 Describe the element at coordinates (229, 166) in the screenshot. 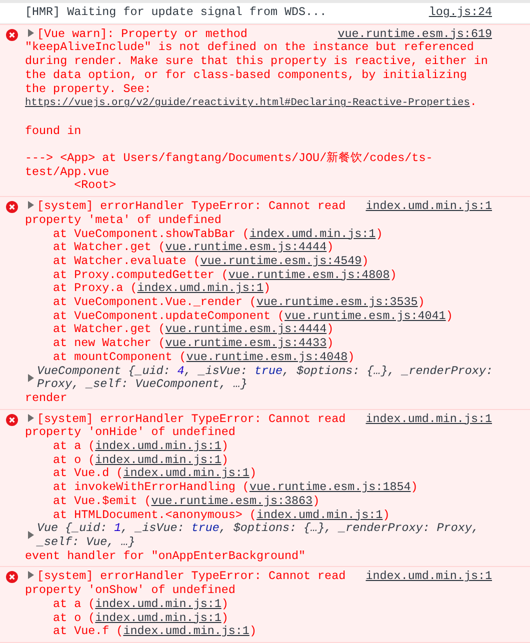

I see `message-text: ---> <App> at Users/fangtang/Documents/JOU/新餐饮/codes/ts-test/App.vue` at that location.